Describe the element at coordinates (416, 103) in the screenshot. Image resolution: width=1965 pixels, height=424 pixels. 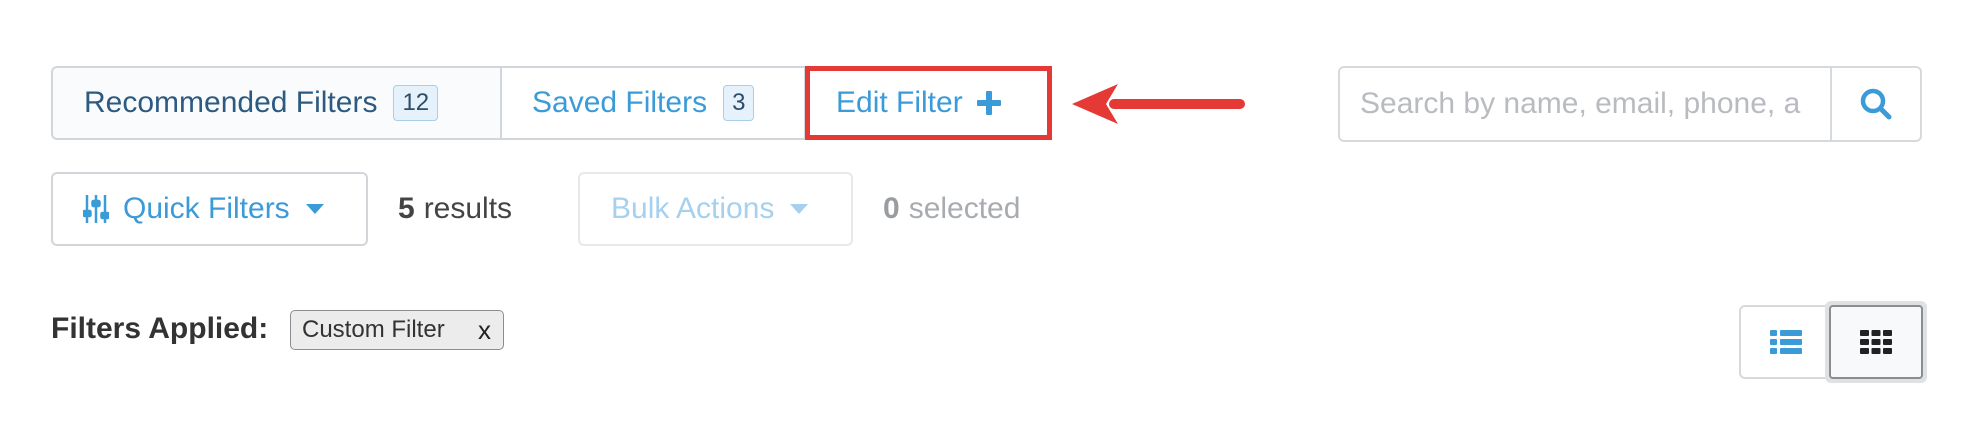
I see `recommended-count-badge: 12` at that location.